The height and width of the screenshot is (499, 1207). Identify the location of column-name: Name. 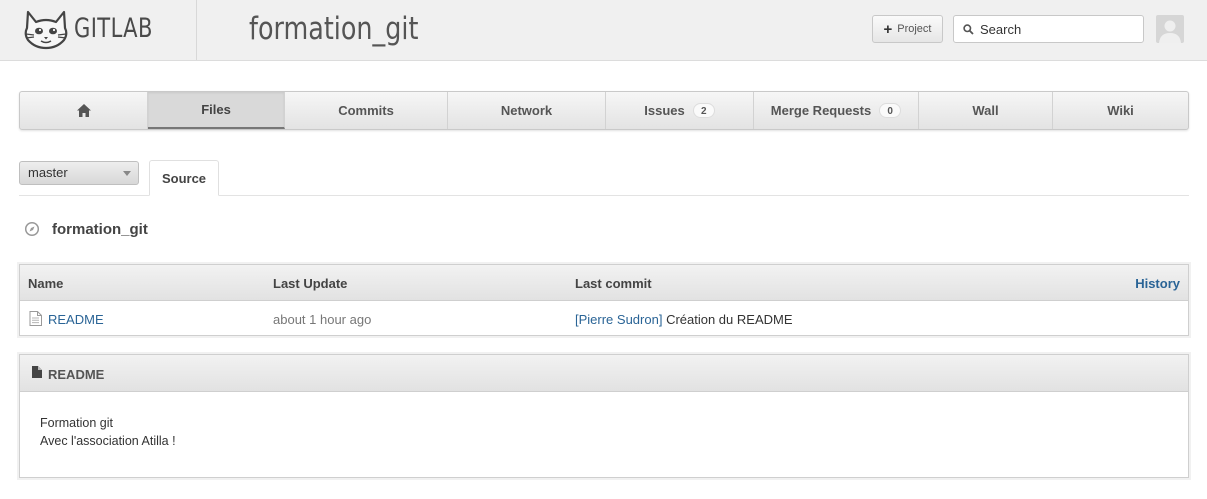
(46, 283).